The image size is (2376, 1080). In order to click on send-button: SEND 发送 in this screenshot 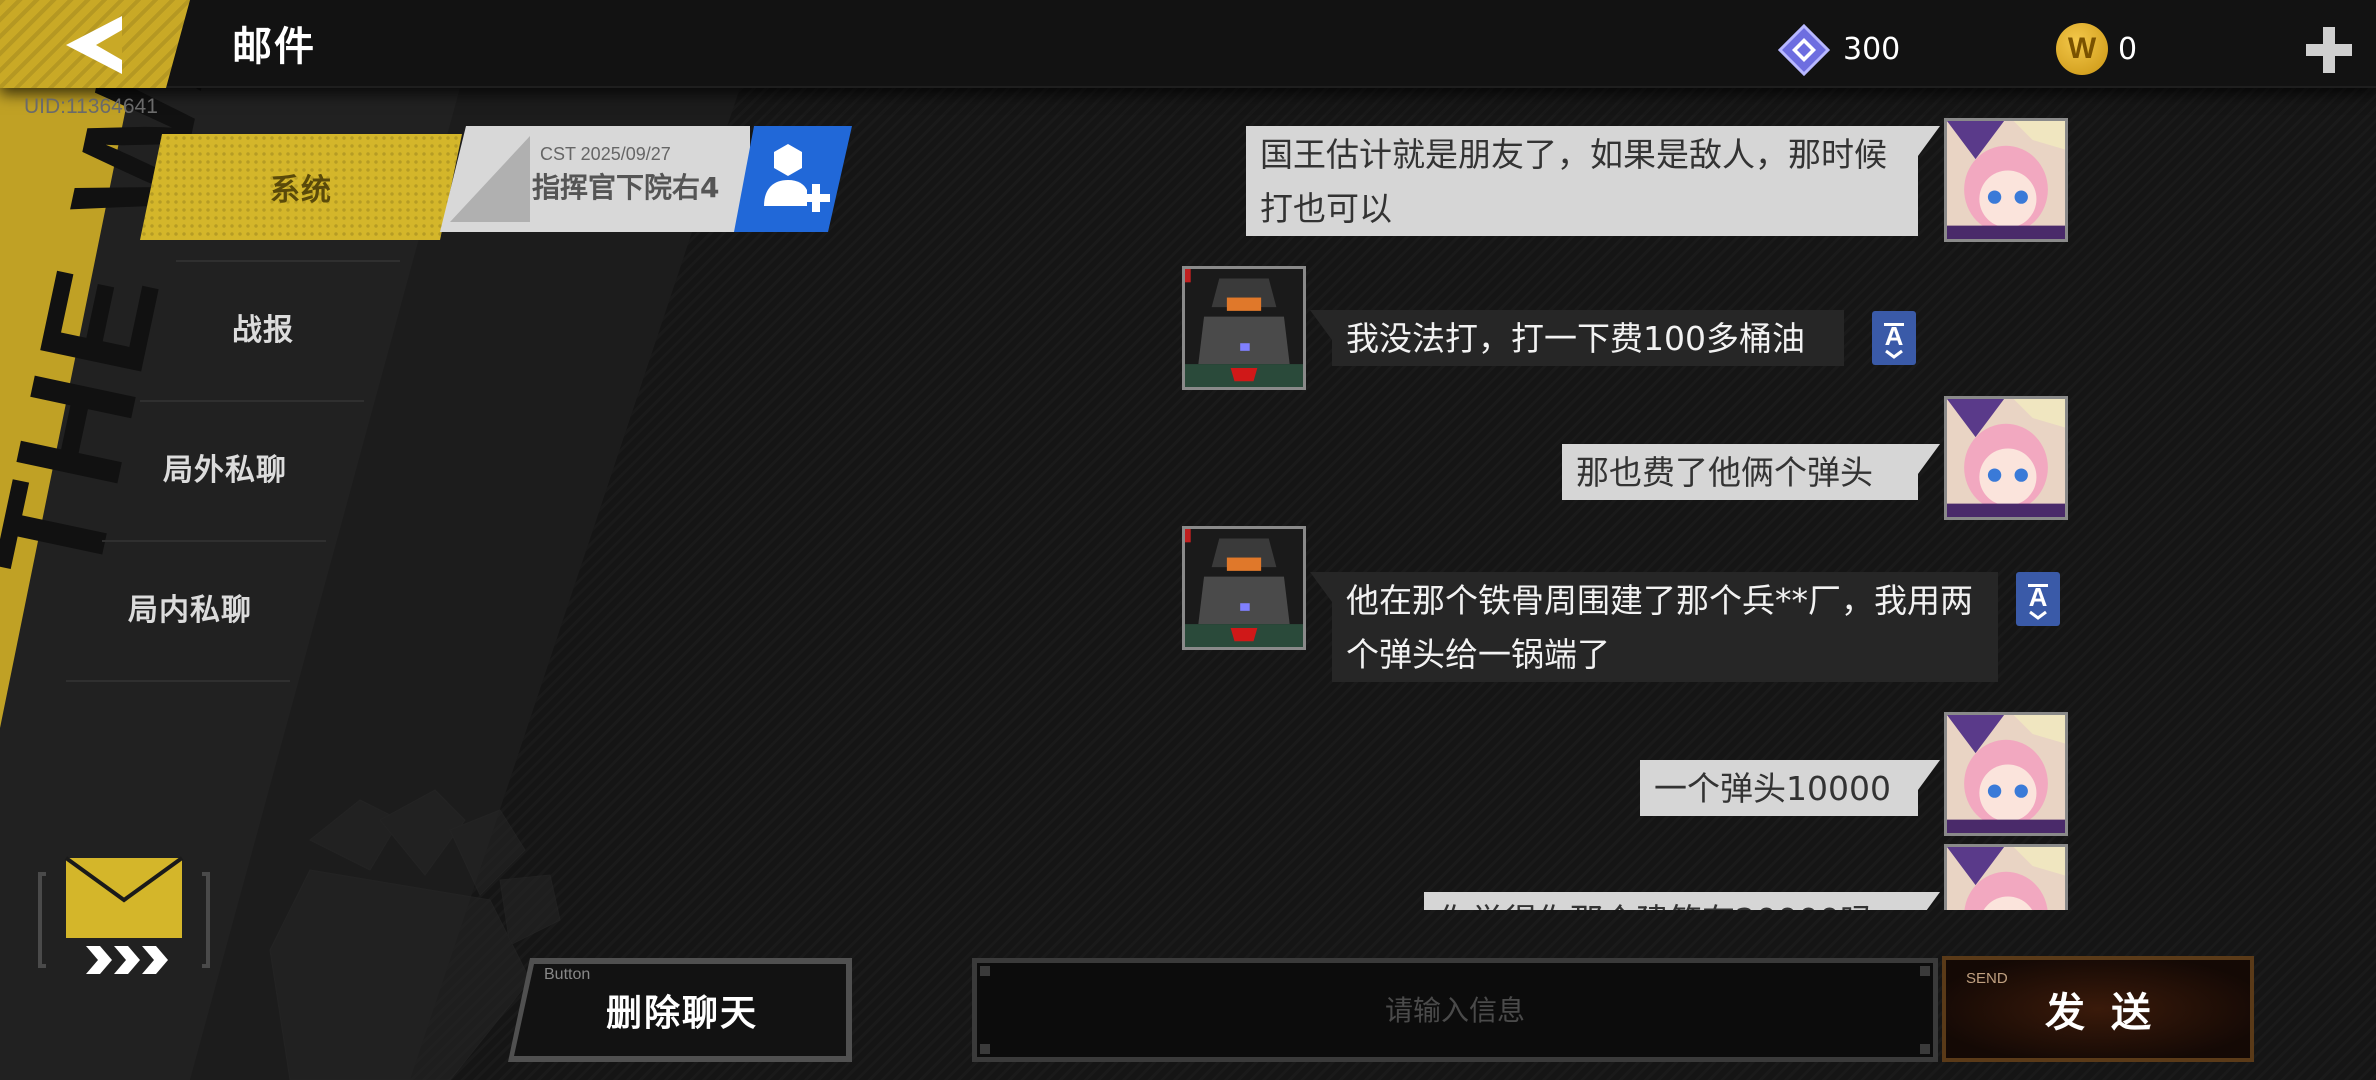, I will do `click(2098, 1009)`.